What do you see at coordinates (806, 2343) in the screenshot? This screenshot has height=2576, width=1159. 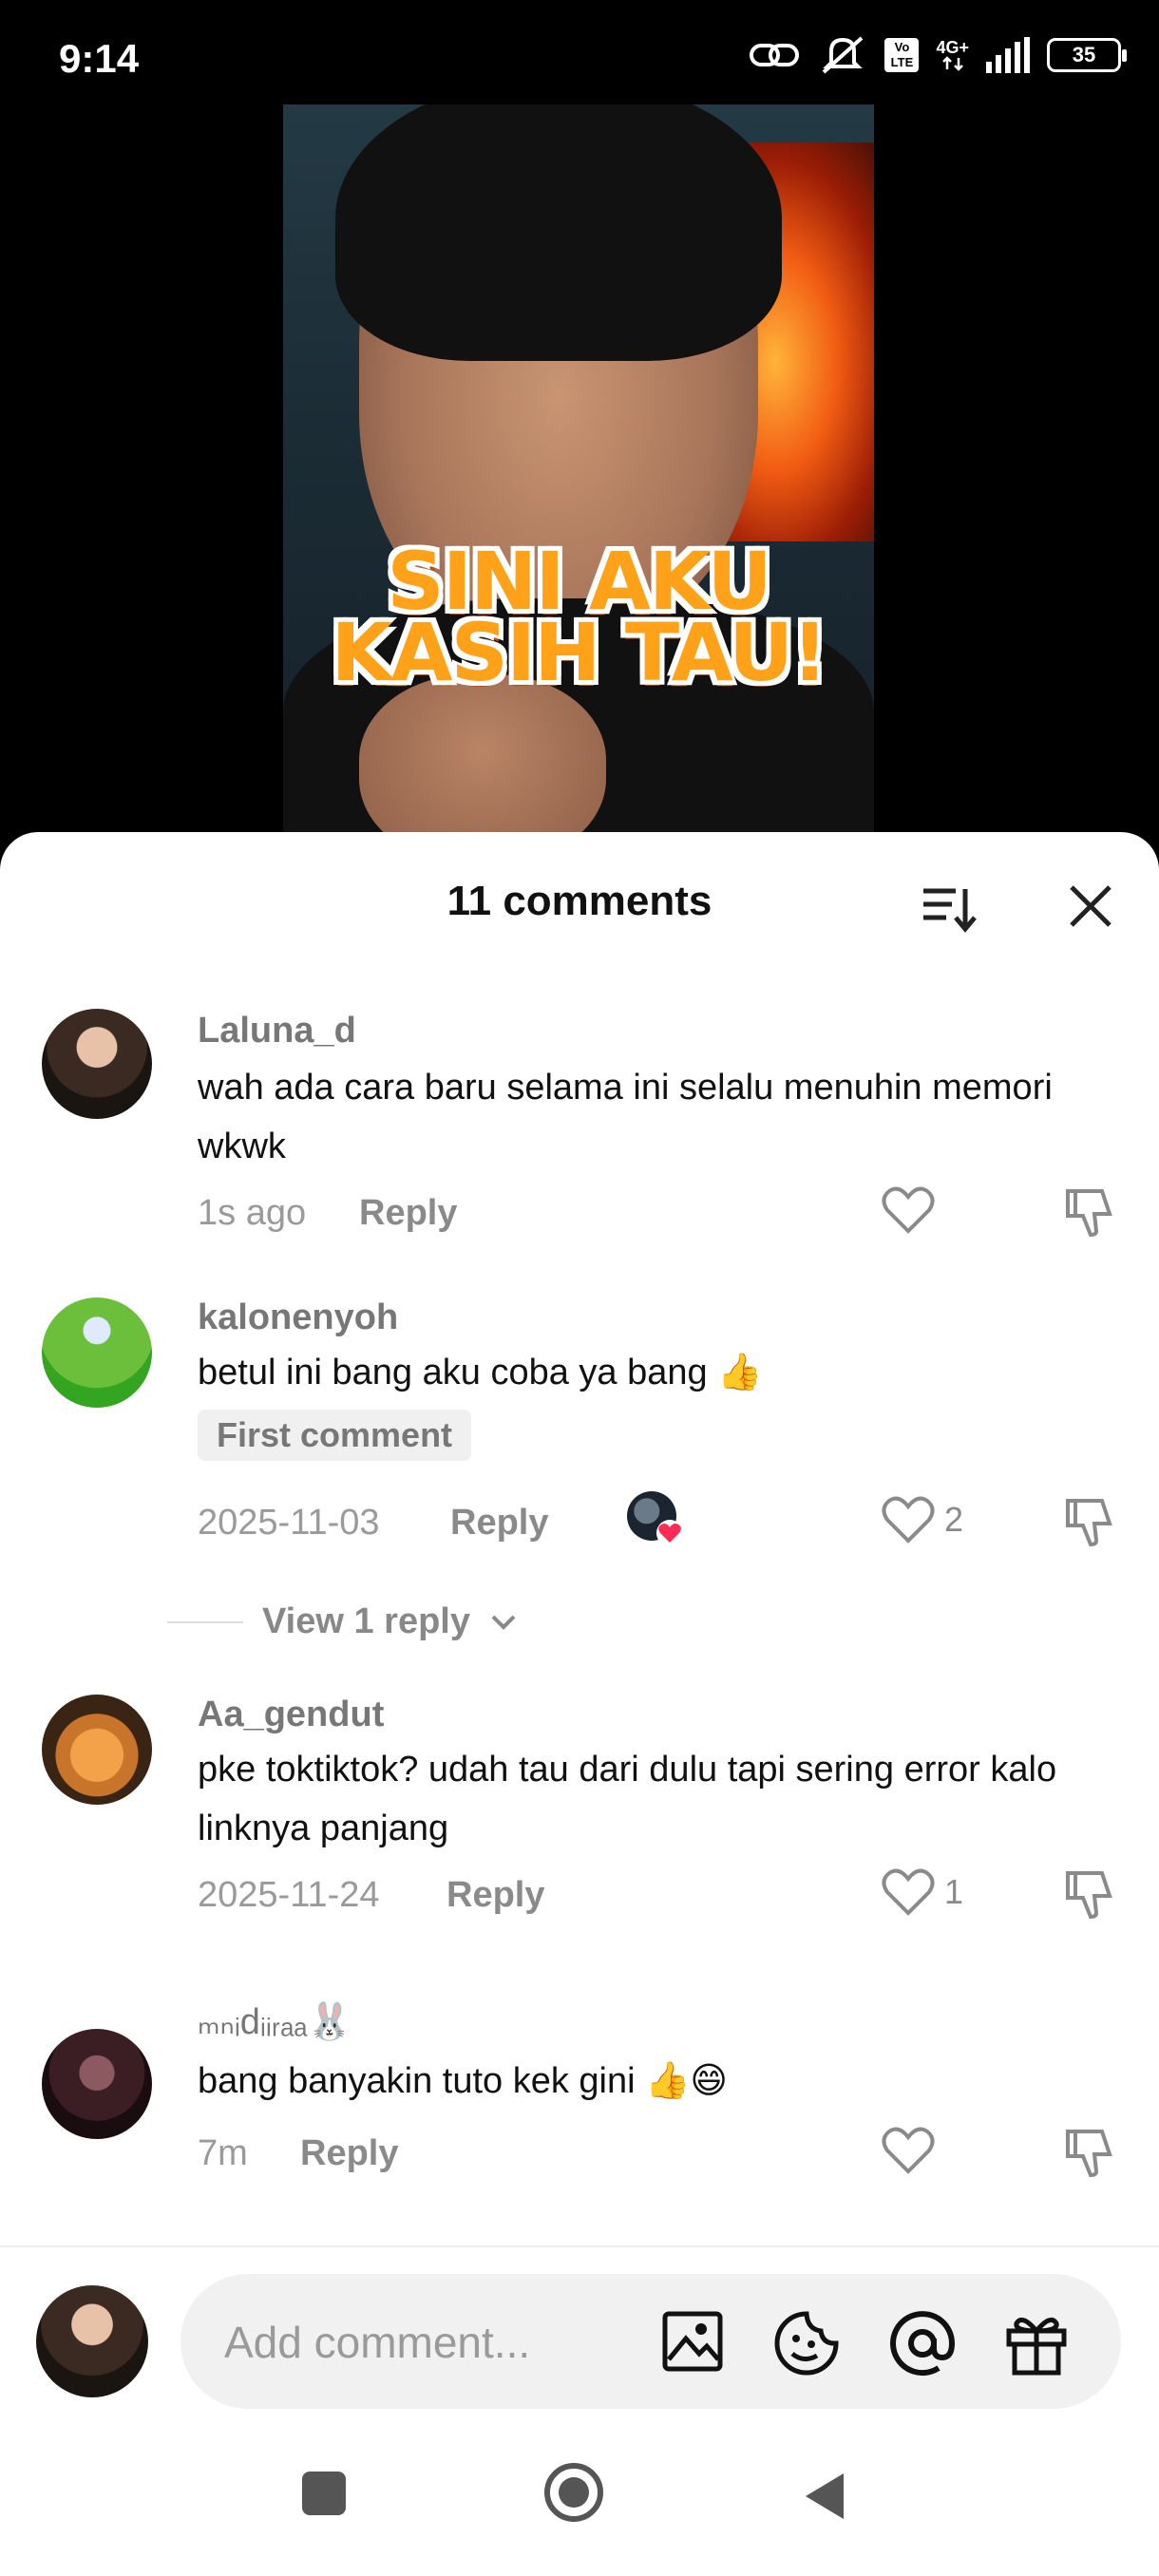 I see `emoji-icon` at bounding box center [806, 2343].